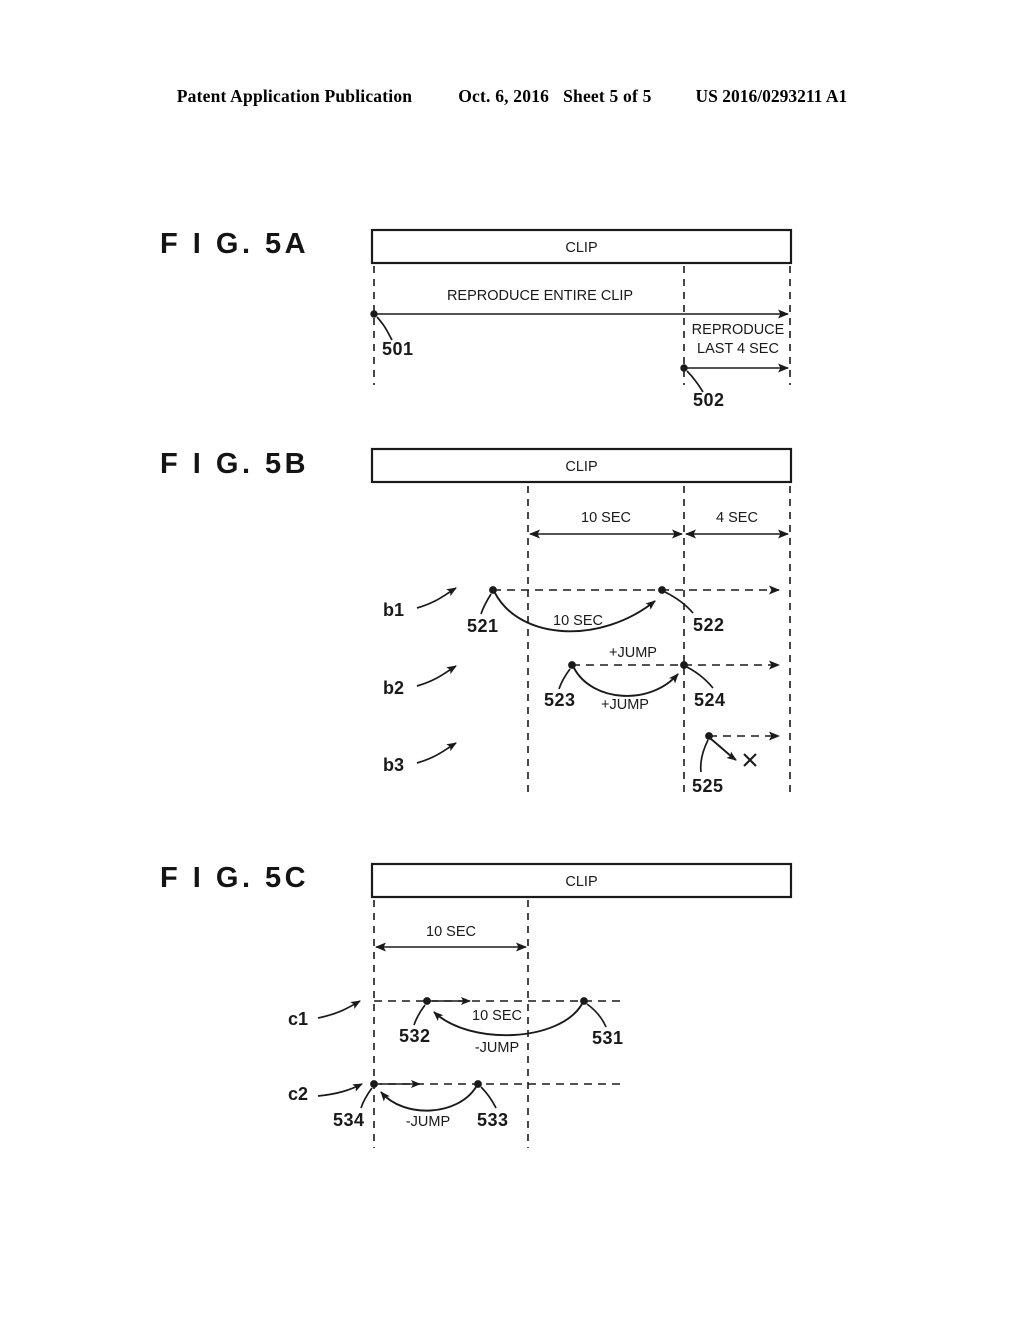 The width and height of the screenshot is (1024, 1320). I want to click on branch-pointer-c1, so click(339, 1009).